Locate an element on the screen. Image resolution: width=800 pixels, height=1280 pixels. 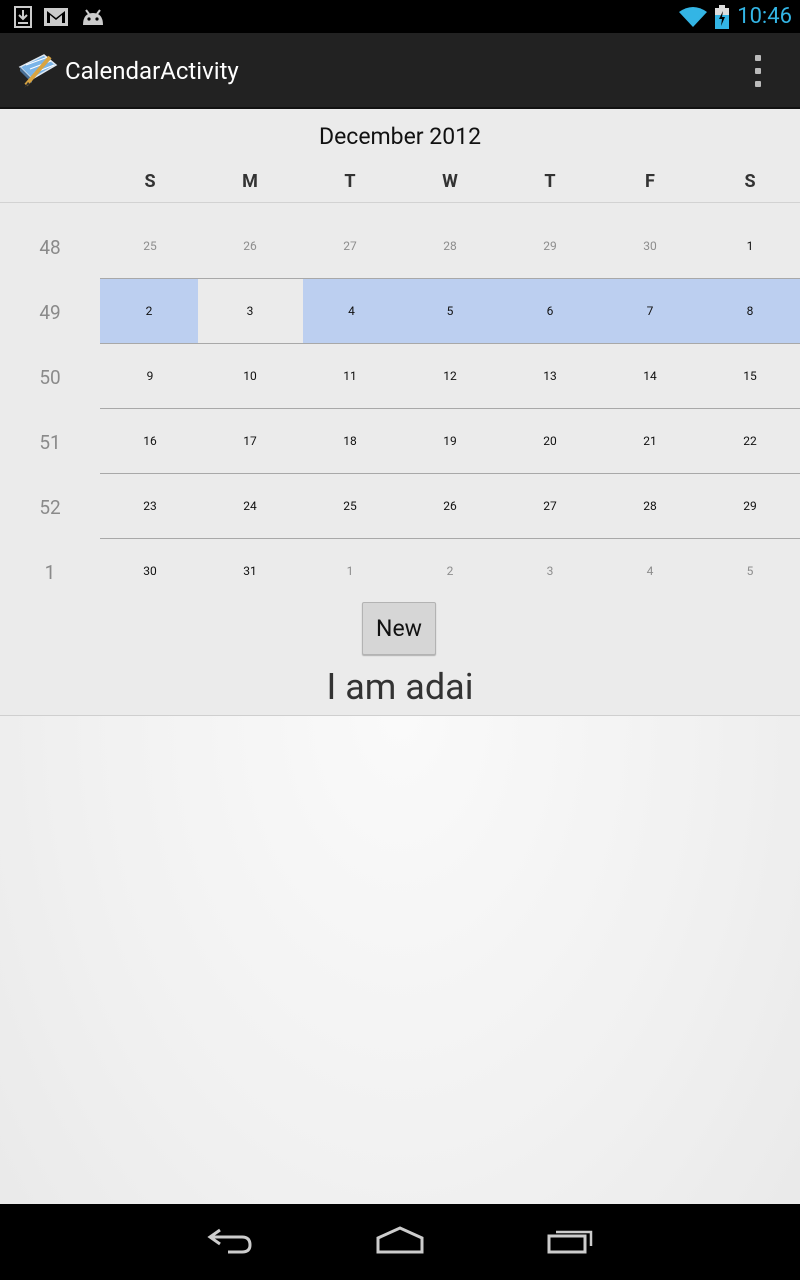
calendar-app-icon is located at coordinates (37, 70).